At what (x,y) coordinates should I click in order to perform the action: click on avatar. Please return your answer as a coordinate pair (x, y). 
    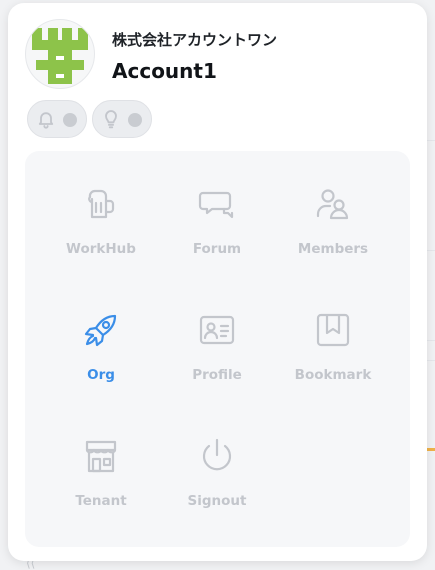
    Looking at the image, I should click on (60, 54).